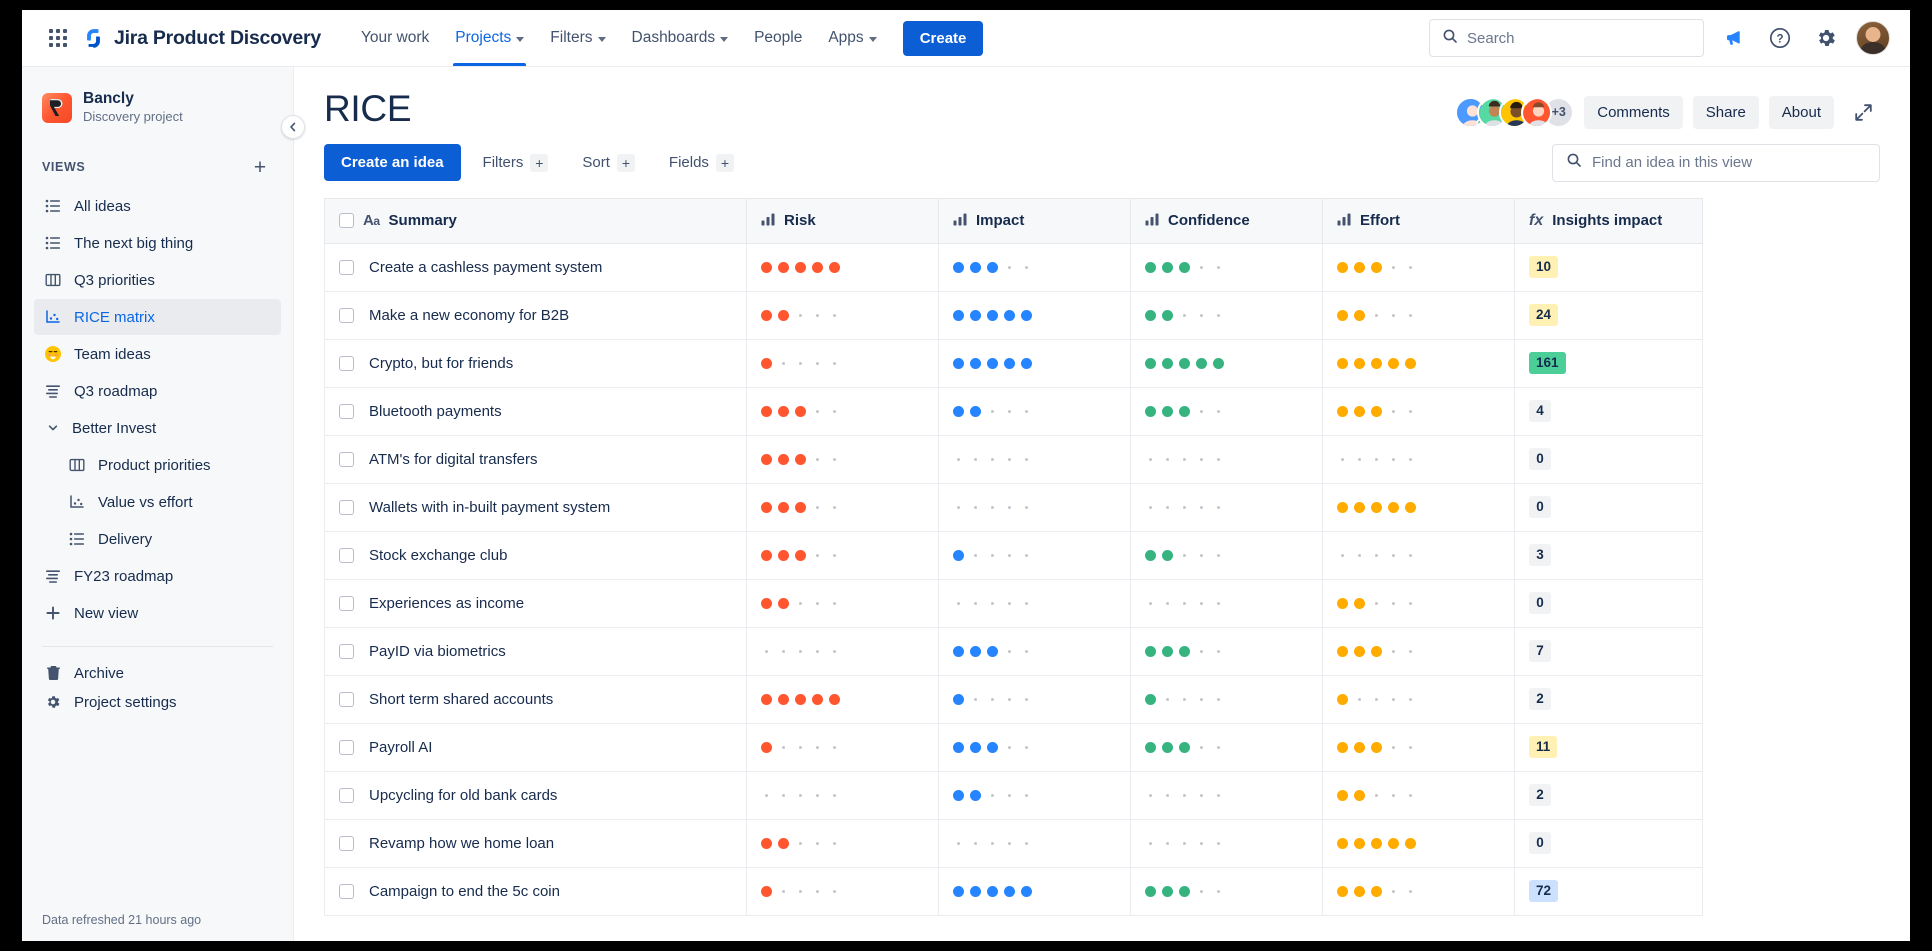  I want to click on cell-summary: Make a new economy for B2B, so click(535, 315).